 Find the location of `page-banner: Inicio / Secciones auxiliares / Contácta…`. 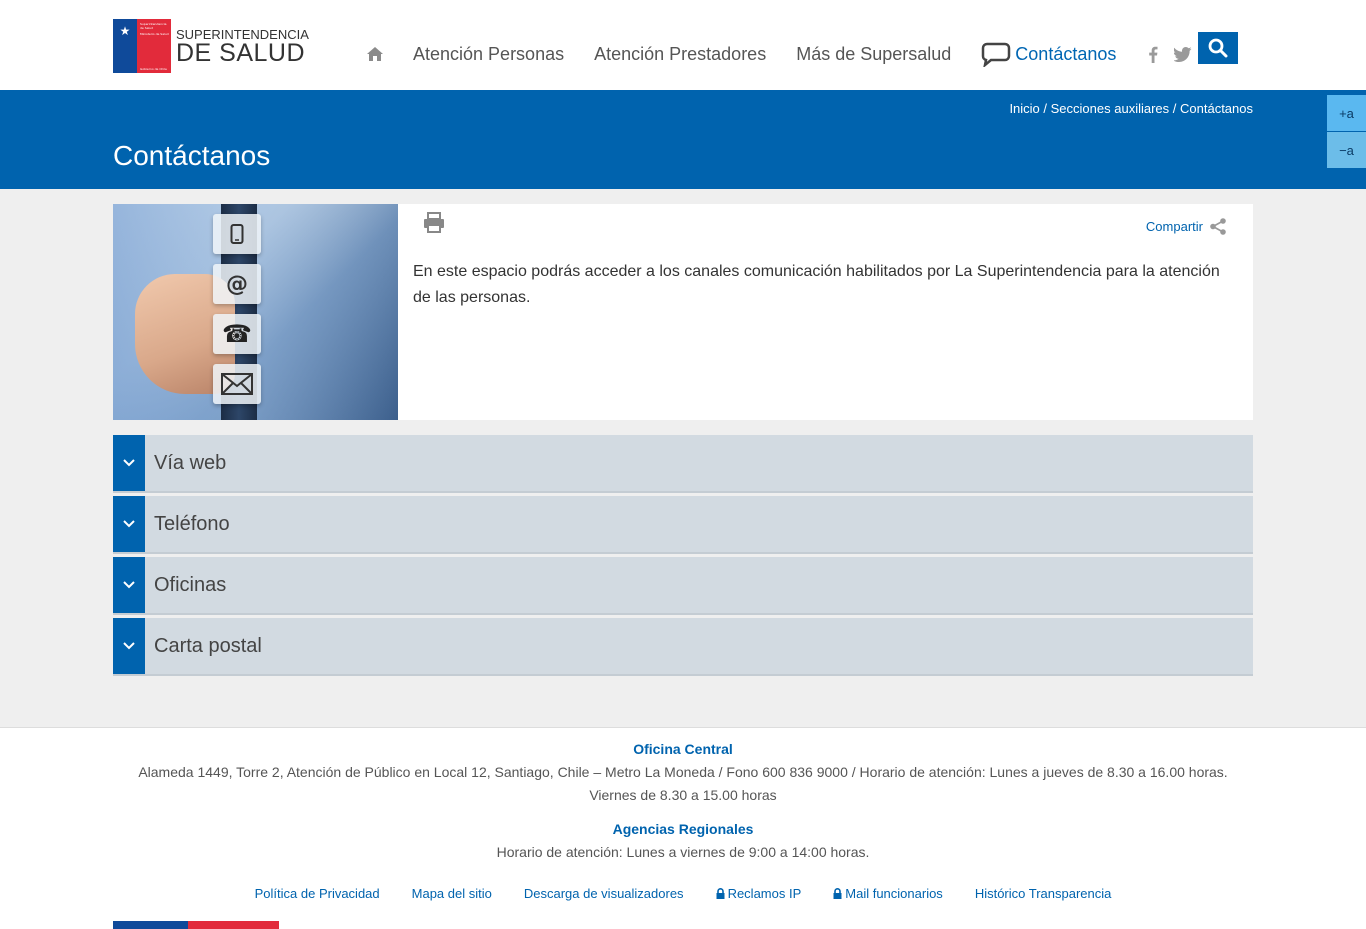

page-banner: Inicio / Secciones auxiliares / Contácta… is located at coordinates (683, 139).